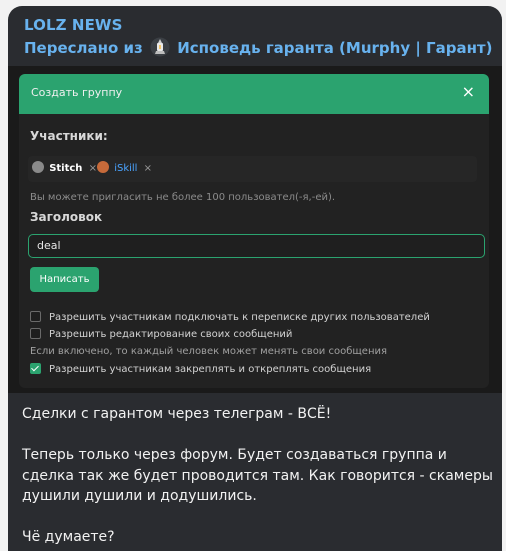  Describe the element at coordinates (171, 334) in the screenshot. I see `option-label: Разрешить редактирование своих сообщений` at that location.